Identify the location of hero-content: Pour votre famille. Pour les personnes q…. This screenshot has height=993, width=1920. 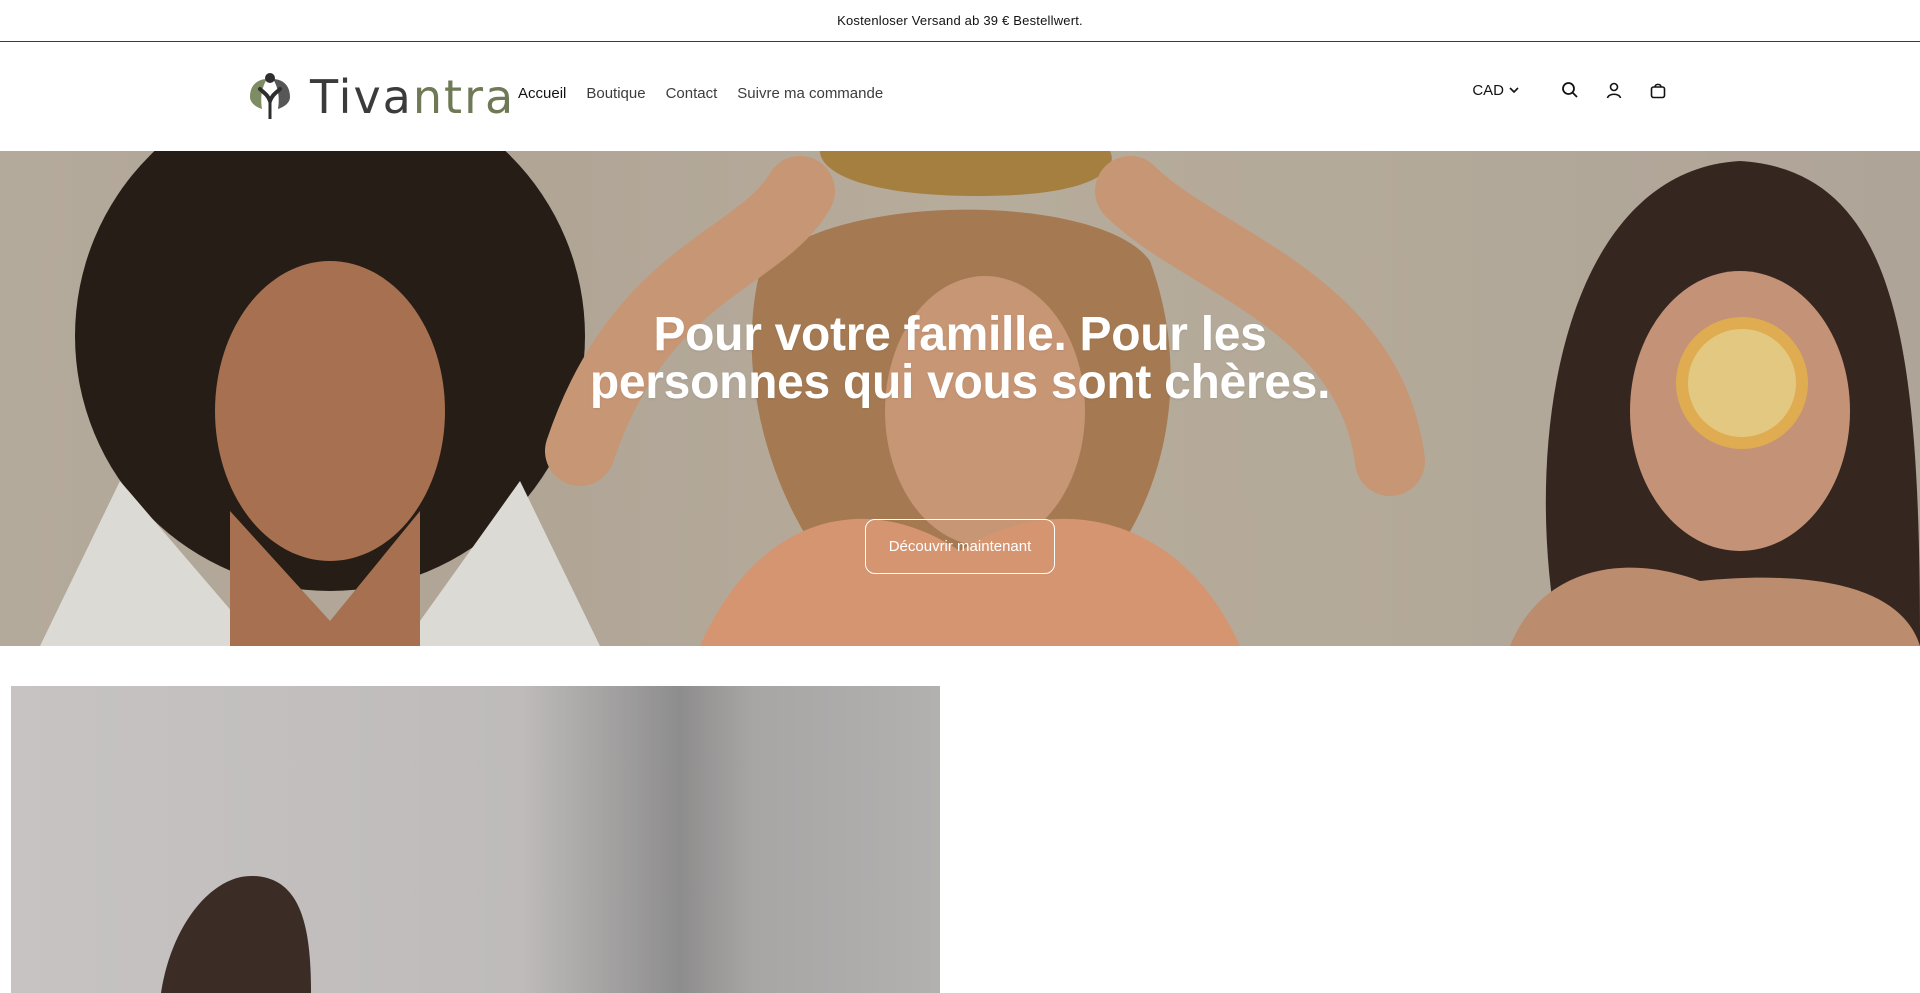
(960, 359).